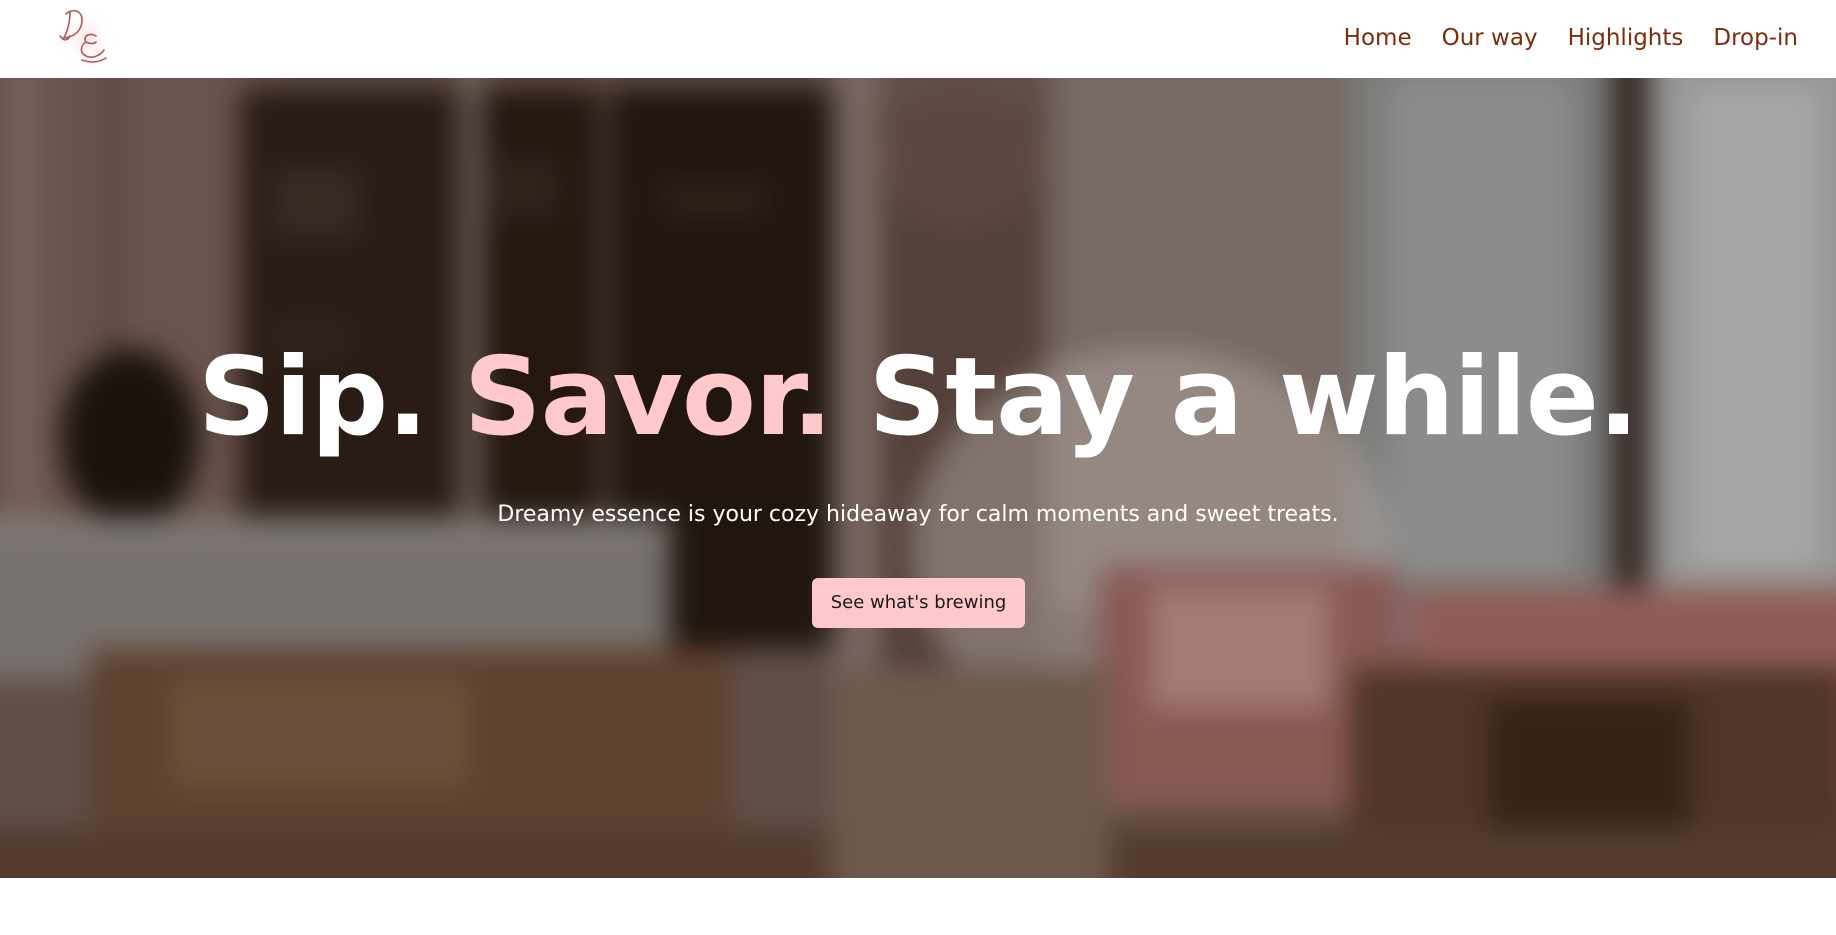 Image resolution: width=1836 pixels, height=935 pixels. What do you see at coordinates (1626, 38) in the screenshot?
I see `nav-item-highlights: Highlights` at bounding box center [1626, 38].